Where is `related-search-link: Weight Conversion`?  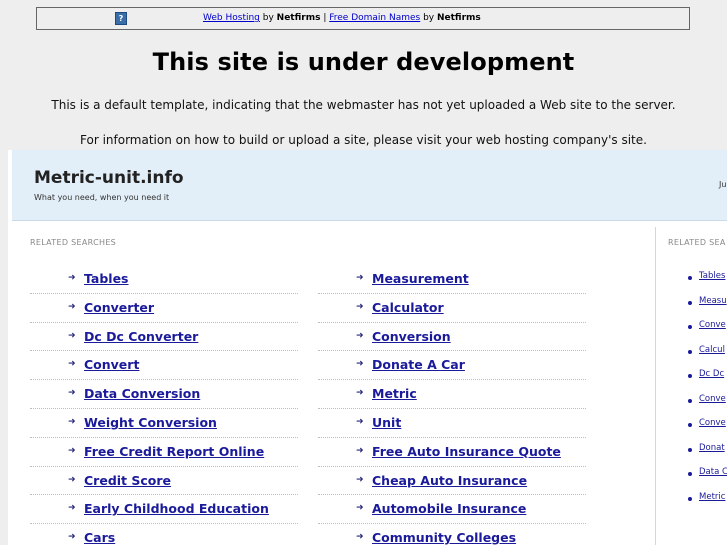 related-search-link: Weight Conversion is located at coordinates (150, 422).